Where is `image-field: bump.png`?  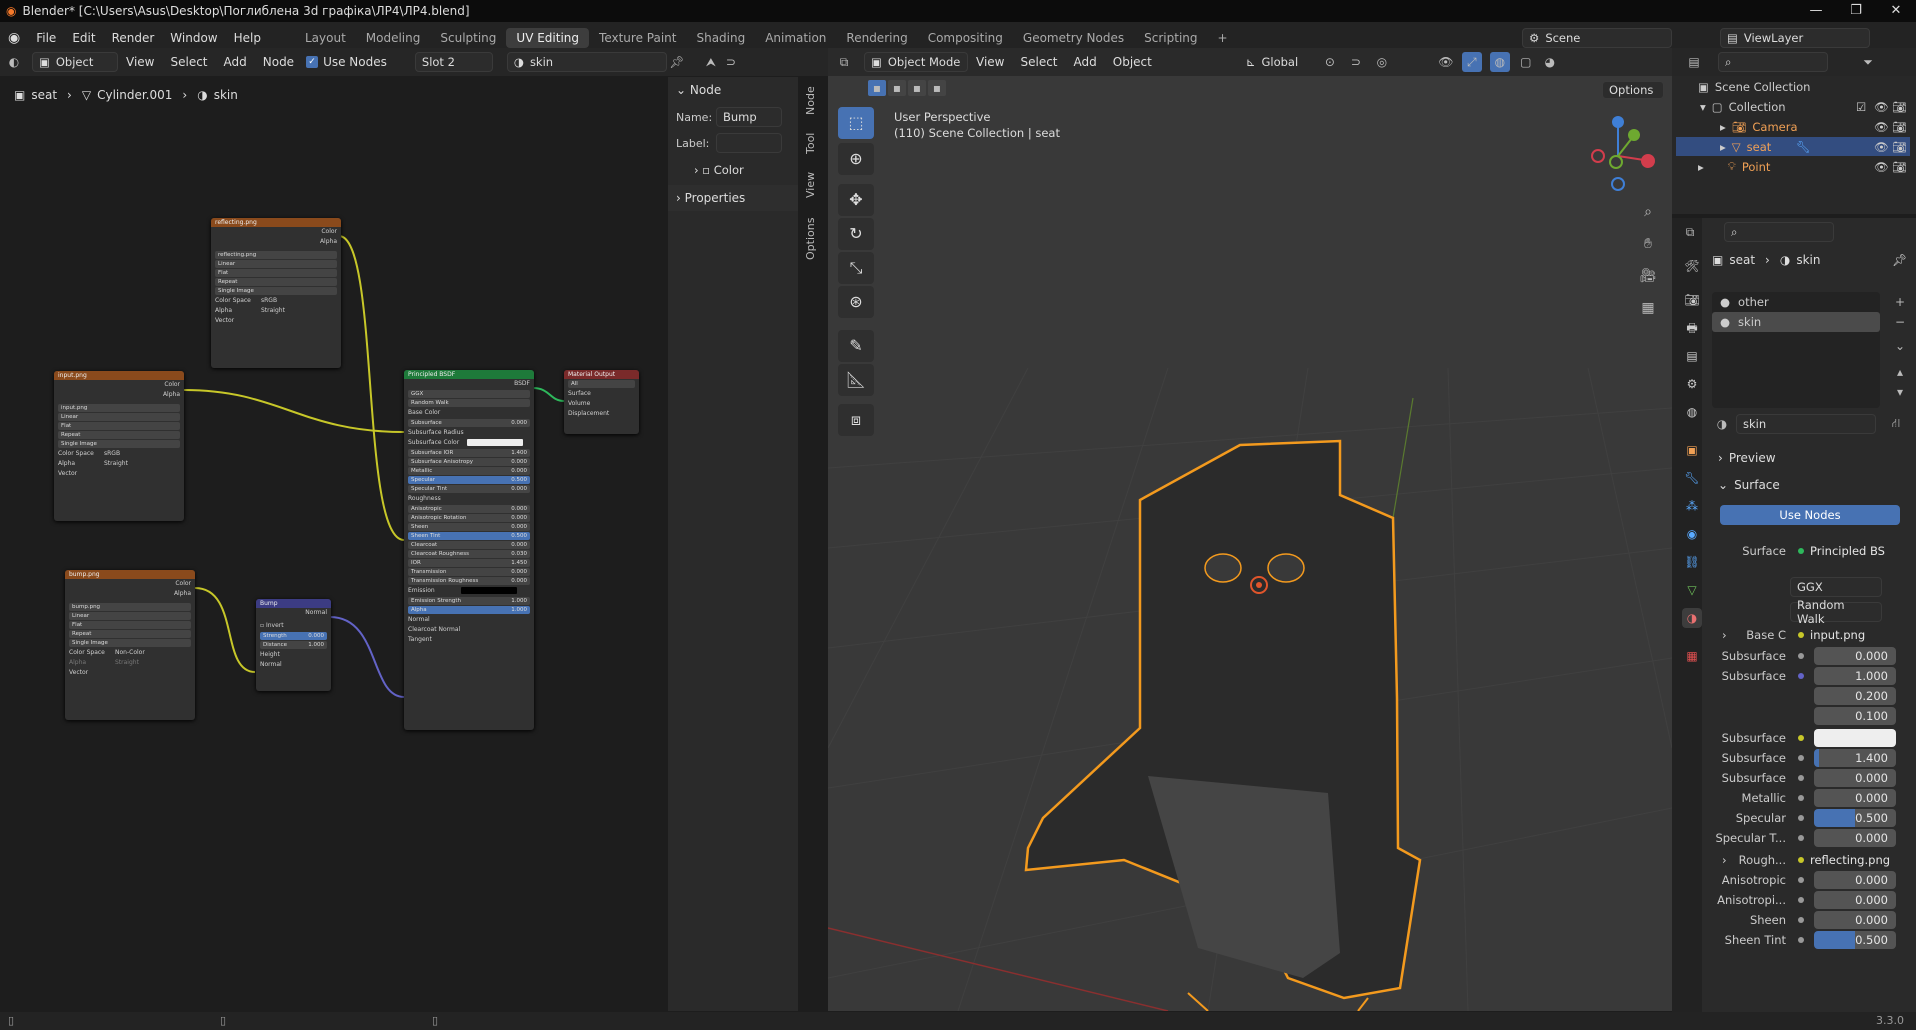 image-field: bump.png is located at coordinates (130, 607).